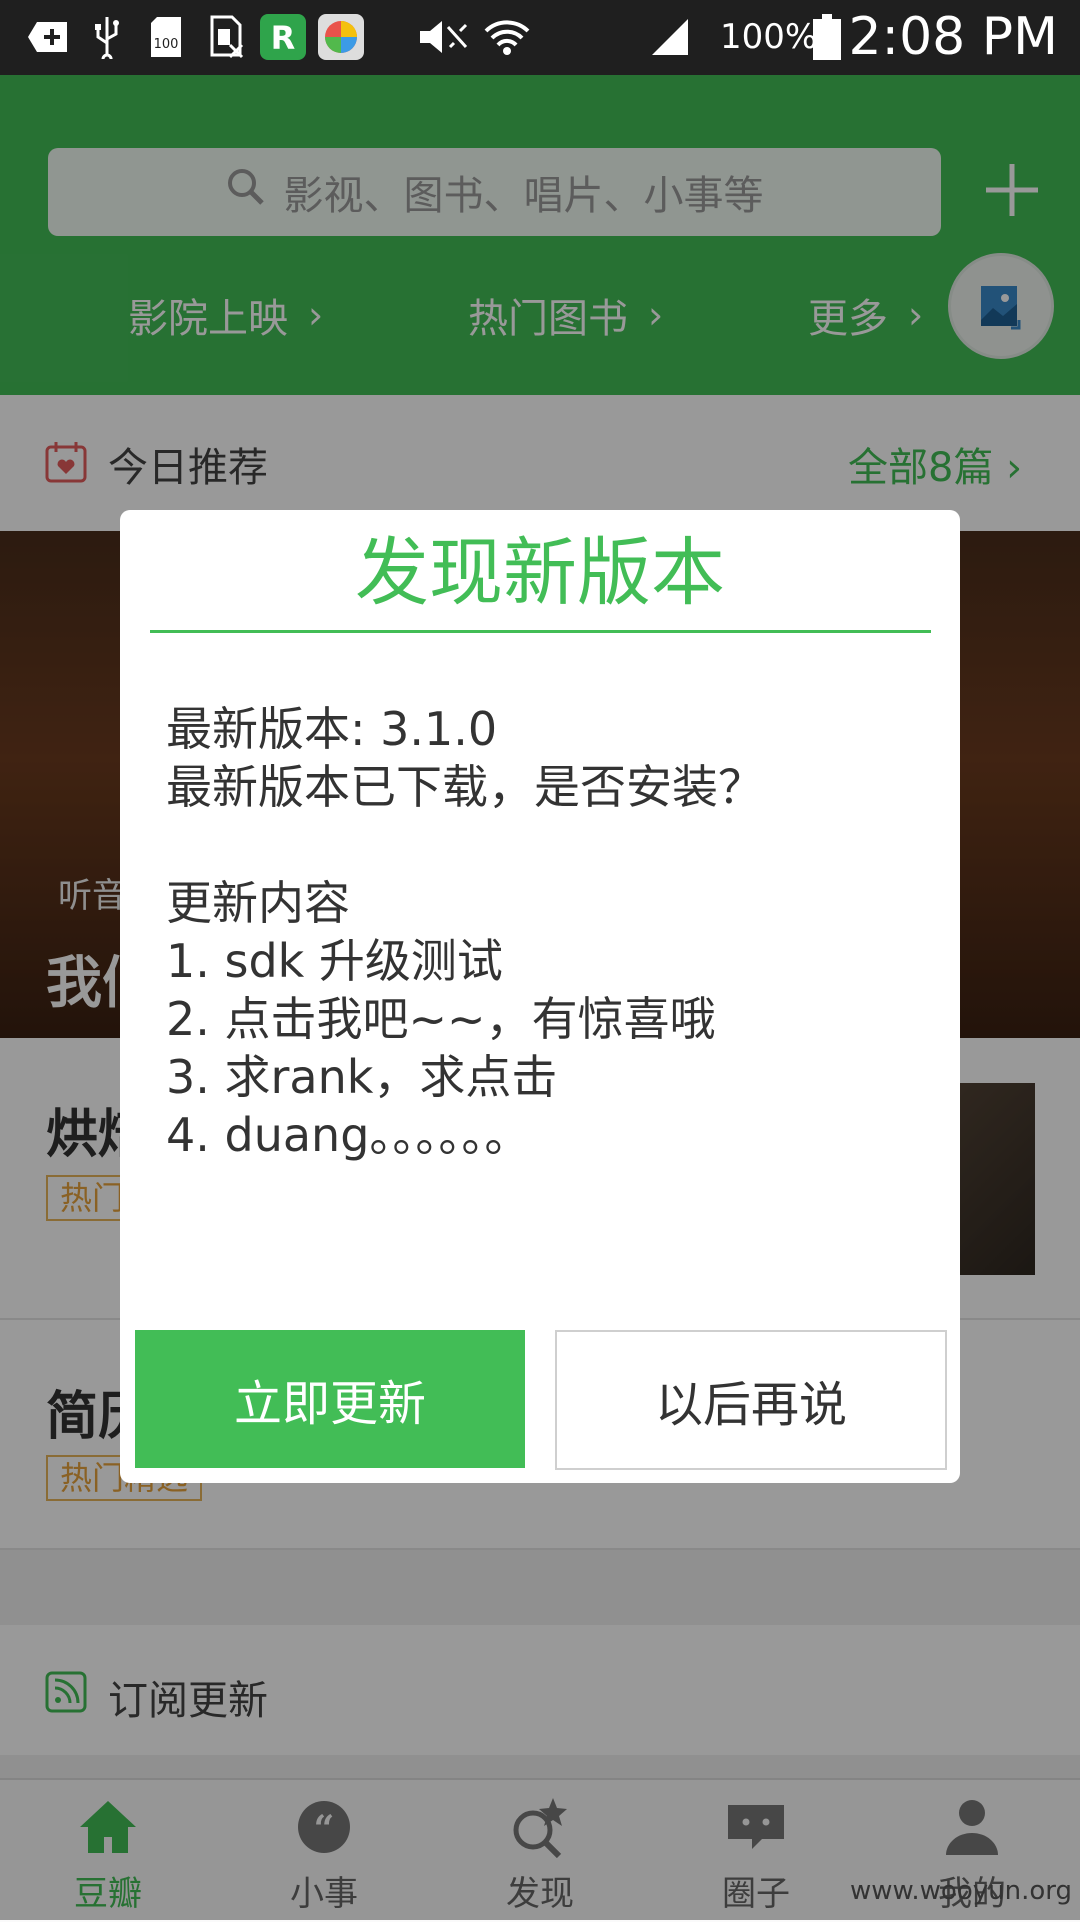 The width and height of the screenshot is (1080, 1922). What do you see at coordinates (540, 631) in the screenshot?
I see `dialog-title-divider` at bounding box center [540, 631].